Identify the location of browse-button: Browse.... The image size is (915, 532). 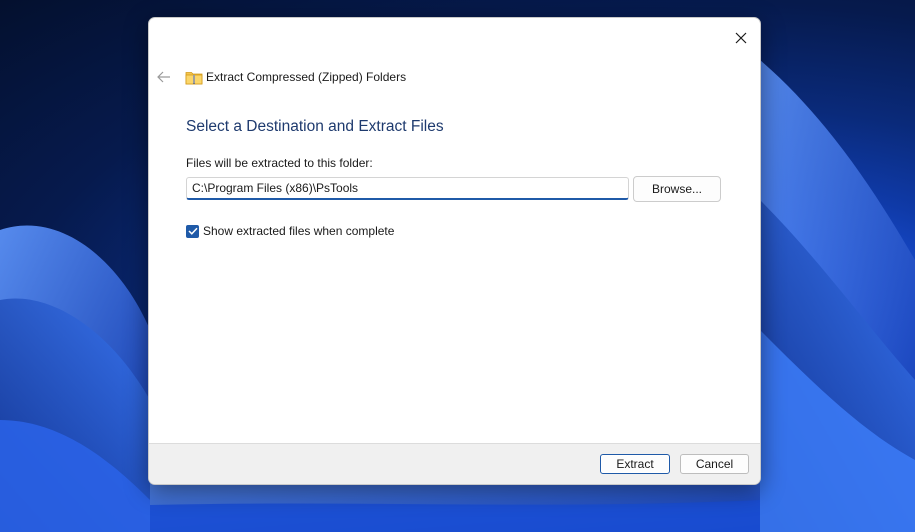
(677, 189).